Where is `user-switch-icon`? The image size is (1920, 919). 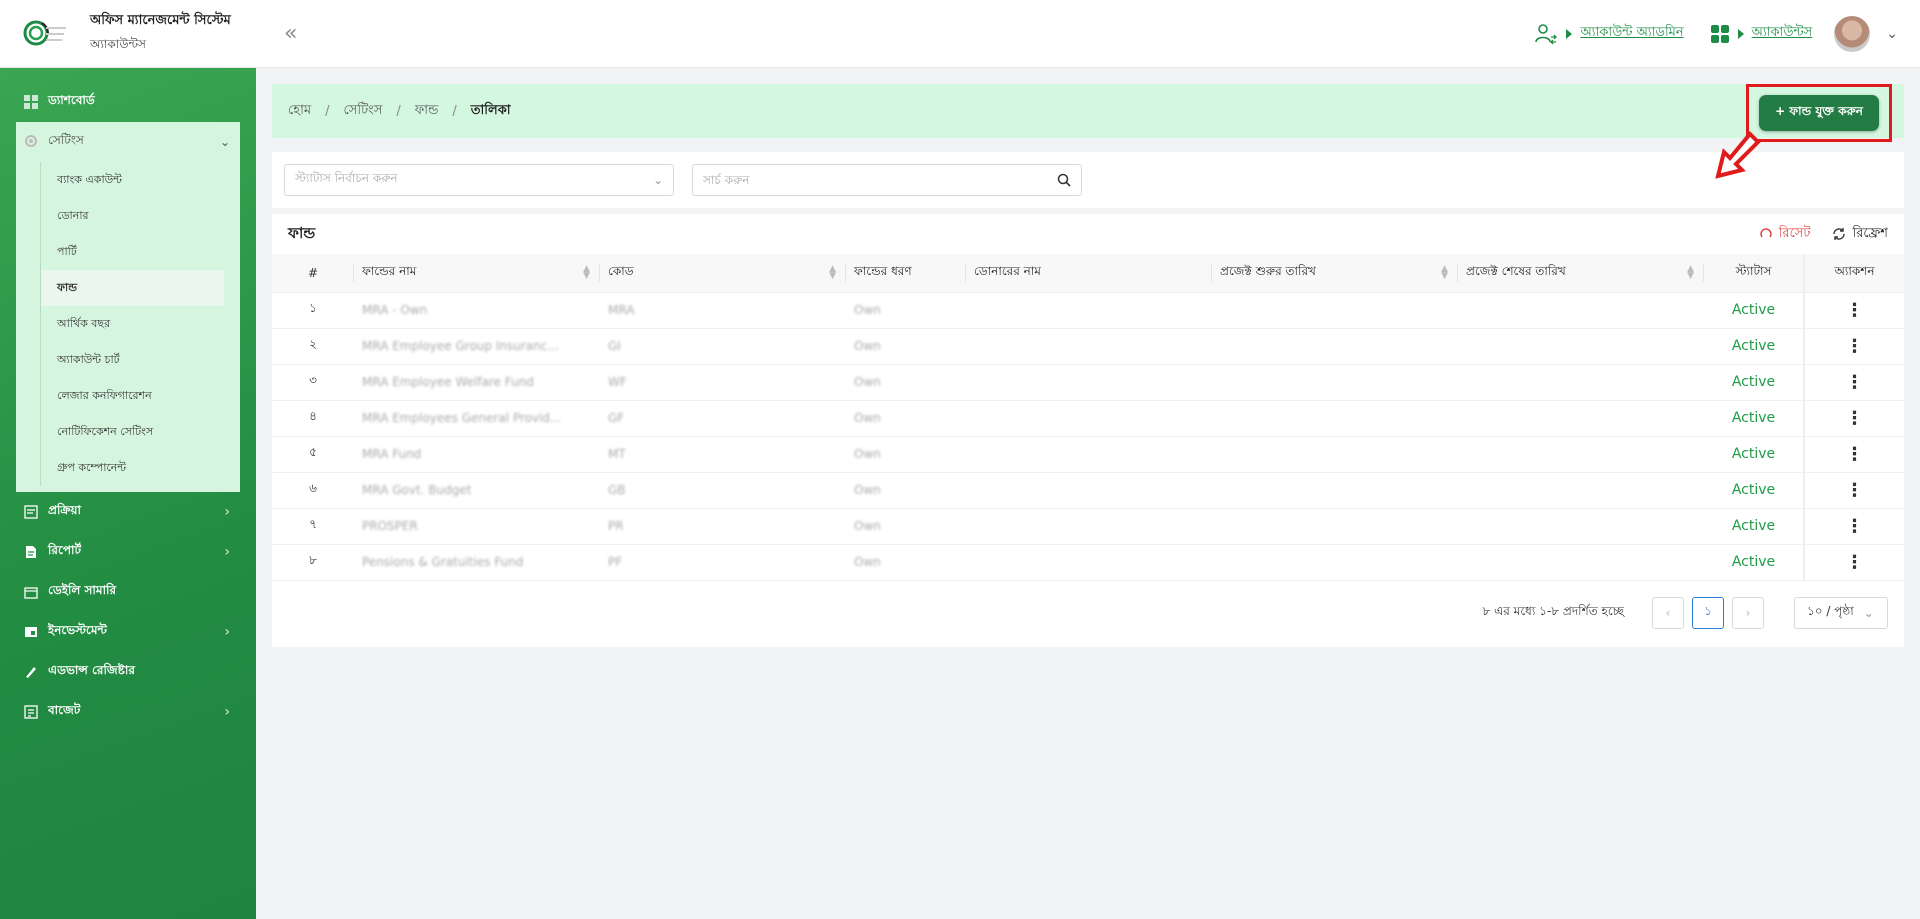 user-switch-icon is located at coordinates (1546, 33).